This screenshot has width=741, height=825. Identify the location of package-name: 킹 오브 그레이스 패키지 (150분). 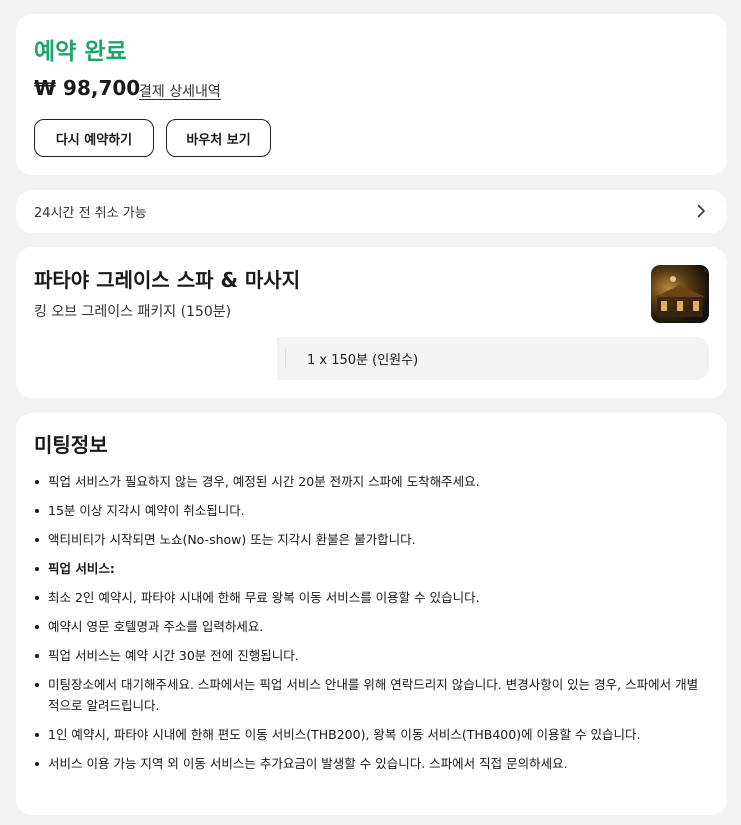
(133, 312).